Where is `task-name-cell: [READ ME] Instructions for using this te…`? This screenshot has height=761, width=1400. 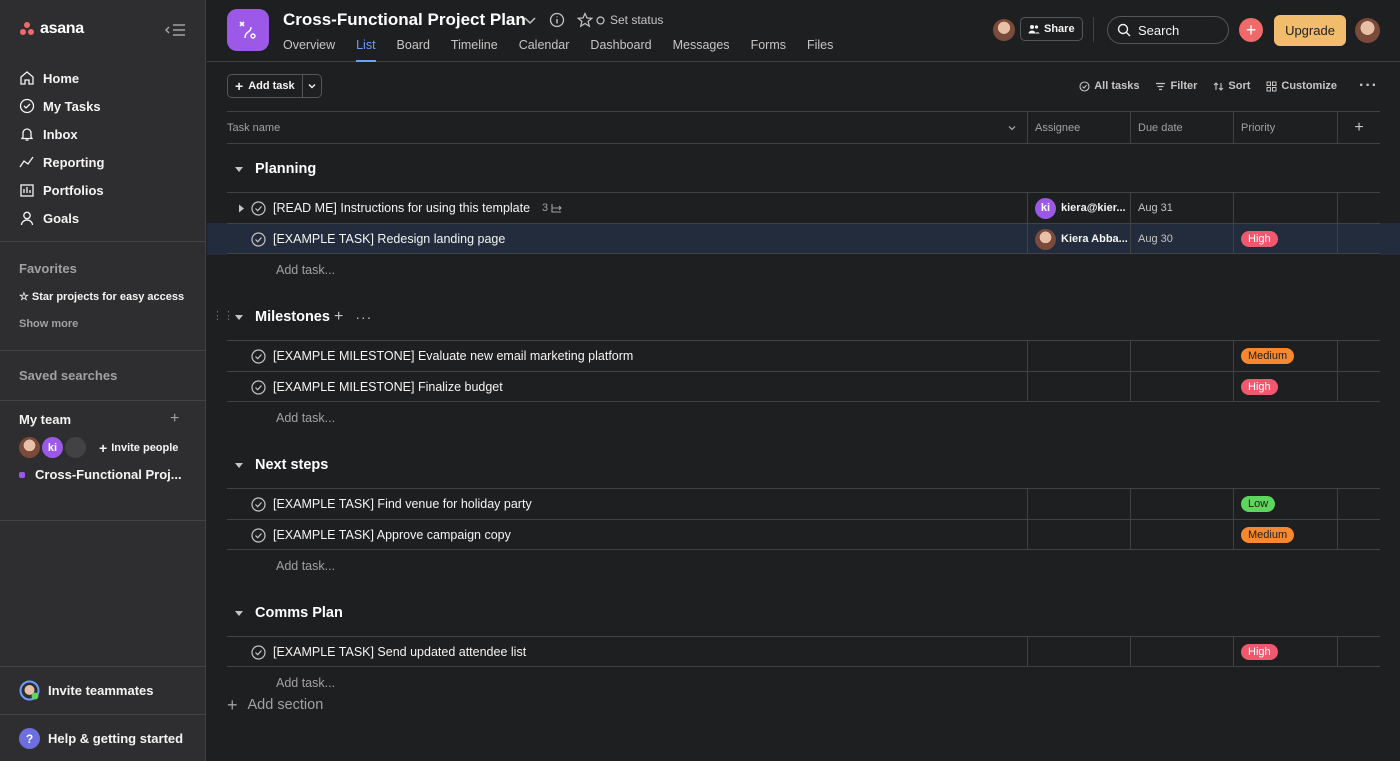 task-name-cell: [READ ME] Instructions for using this te… is located at coordinates (627, 208).